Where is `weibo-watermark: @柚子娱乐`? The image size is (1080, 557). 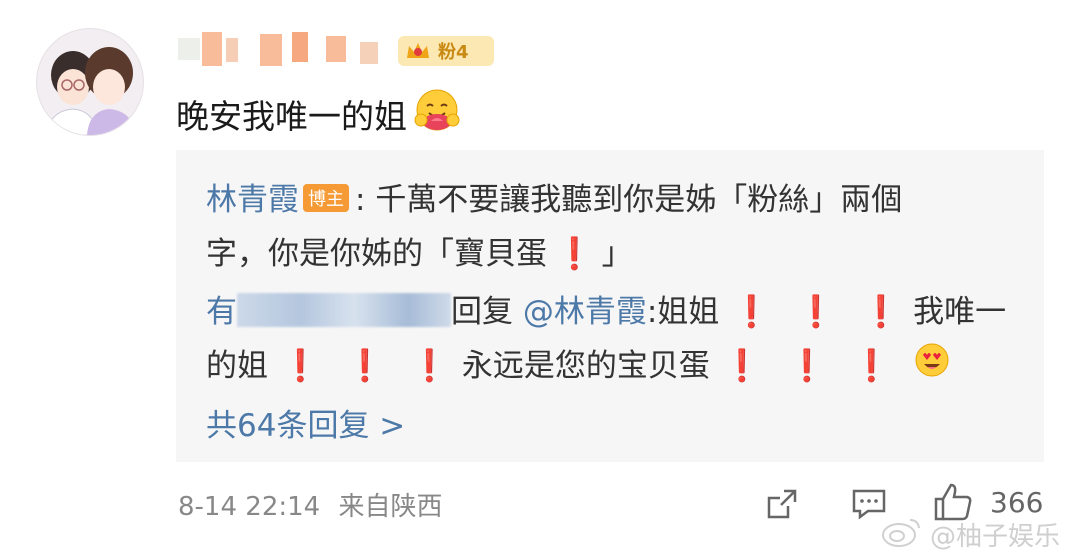 weibo-watermark: @柚子娱乐 is located at coordinates (970, 534).